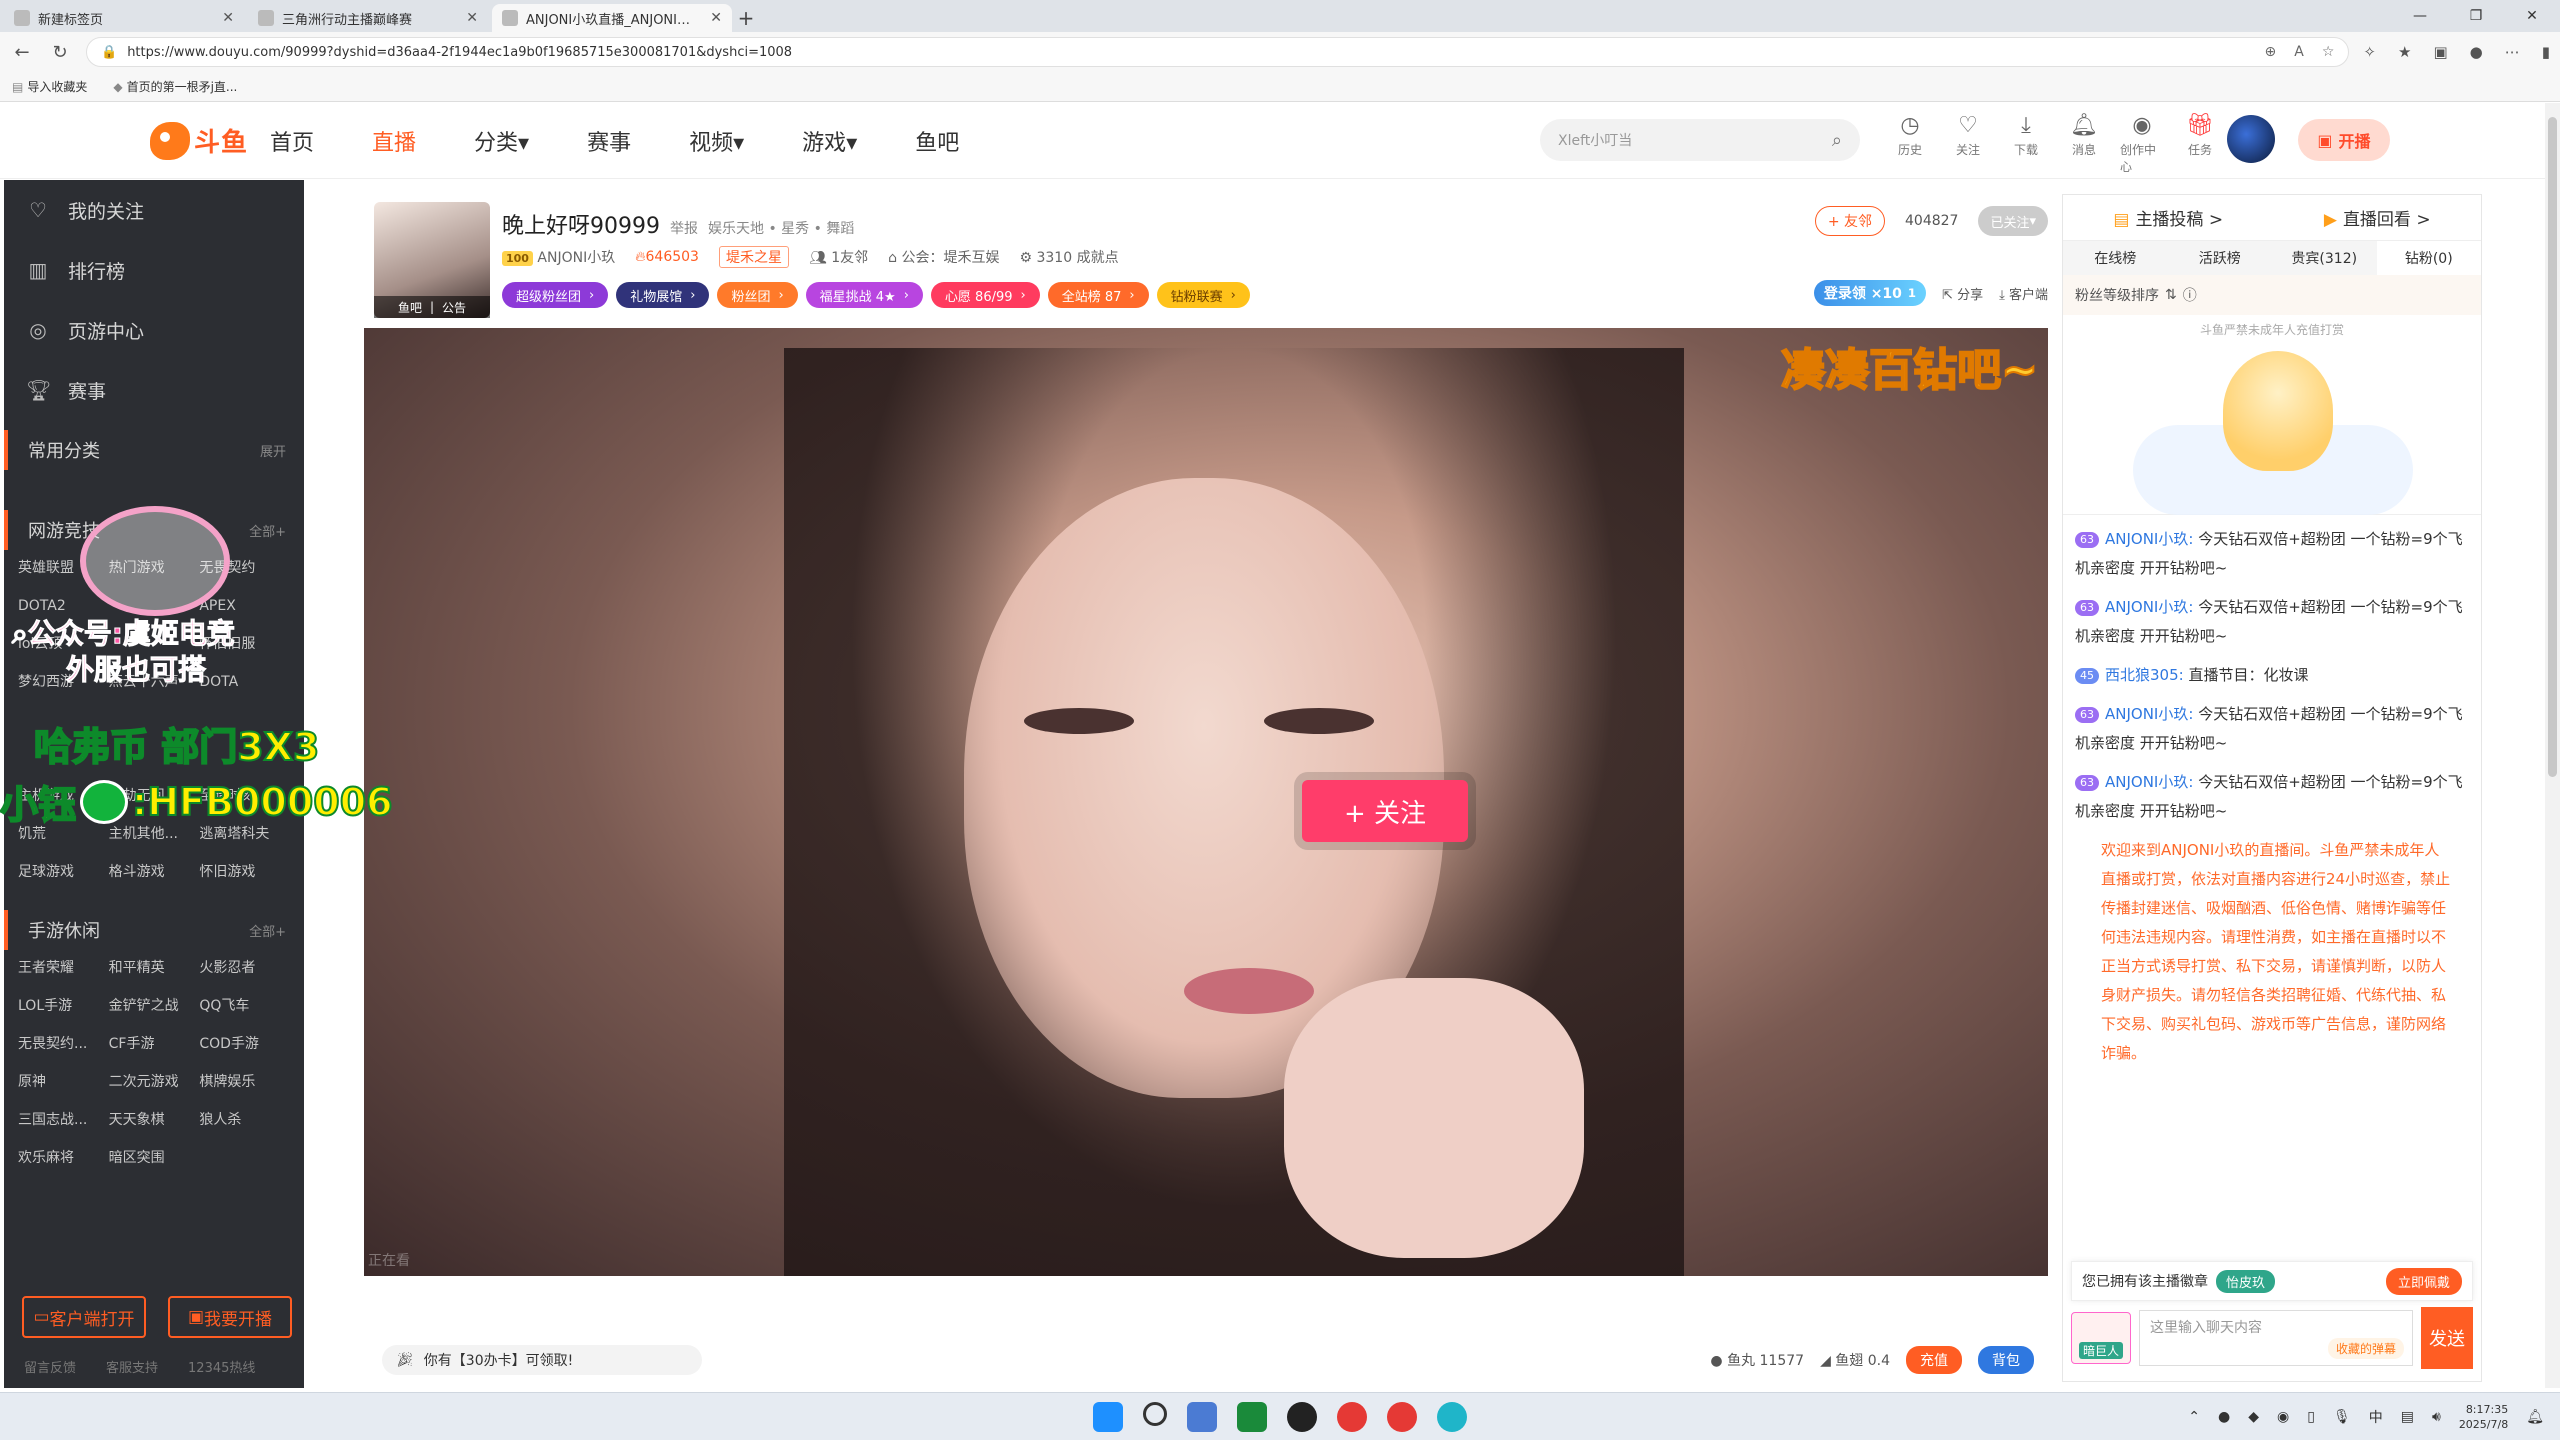 Image resolution: width=2560 pixels, height=1440 pixels. Describe the element at coordinates (2023, 293) in the screenshot. I see `client-button: ⤓ 客户端` at that location.